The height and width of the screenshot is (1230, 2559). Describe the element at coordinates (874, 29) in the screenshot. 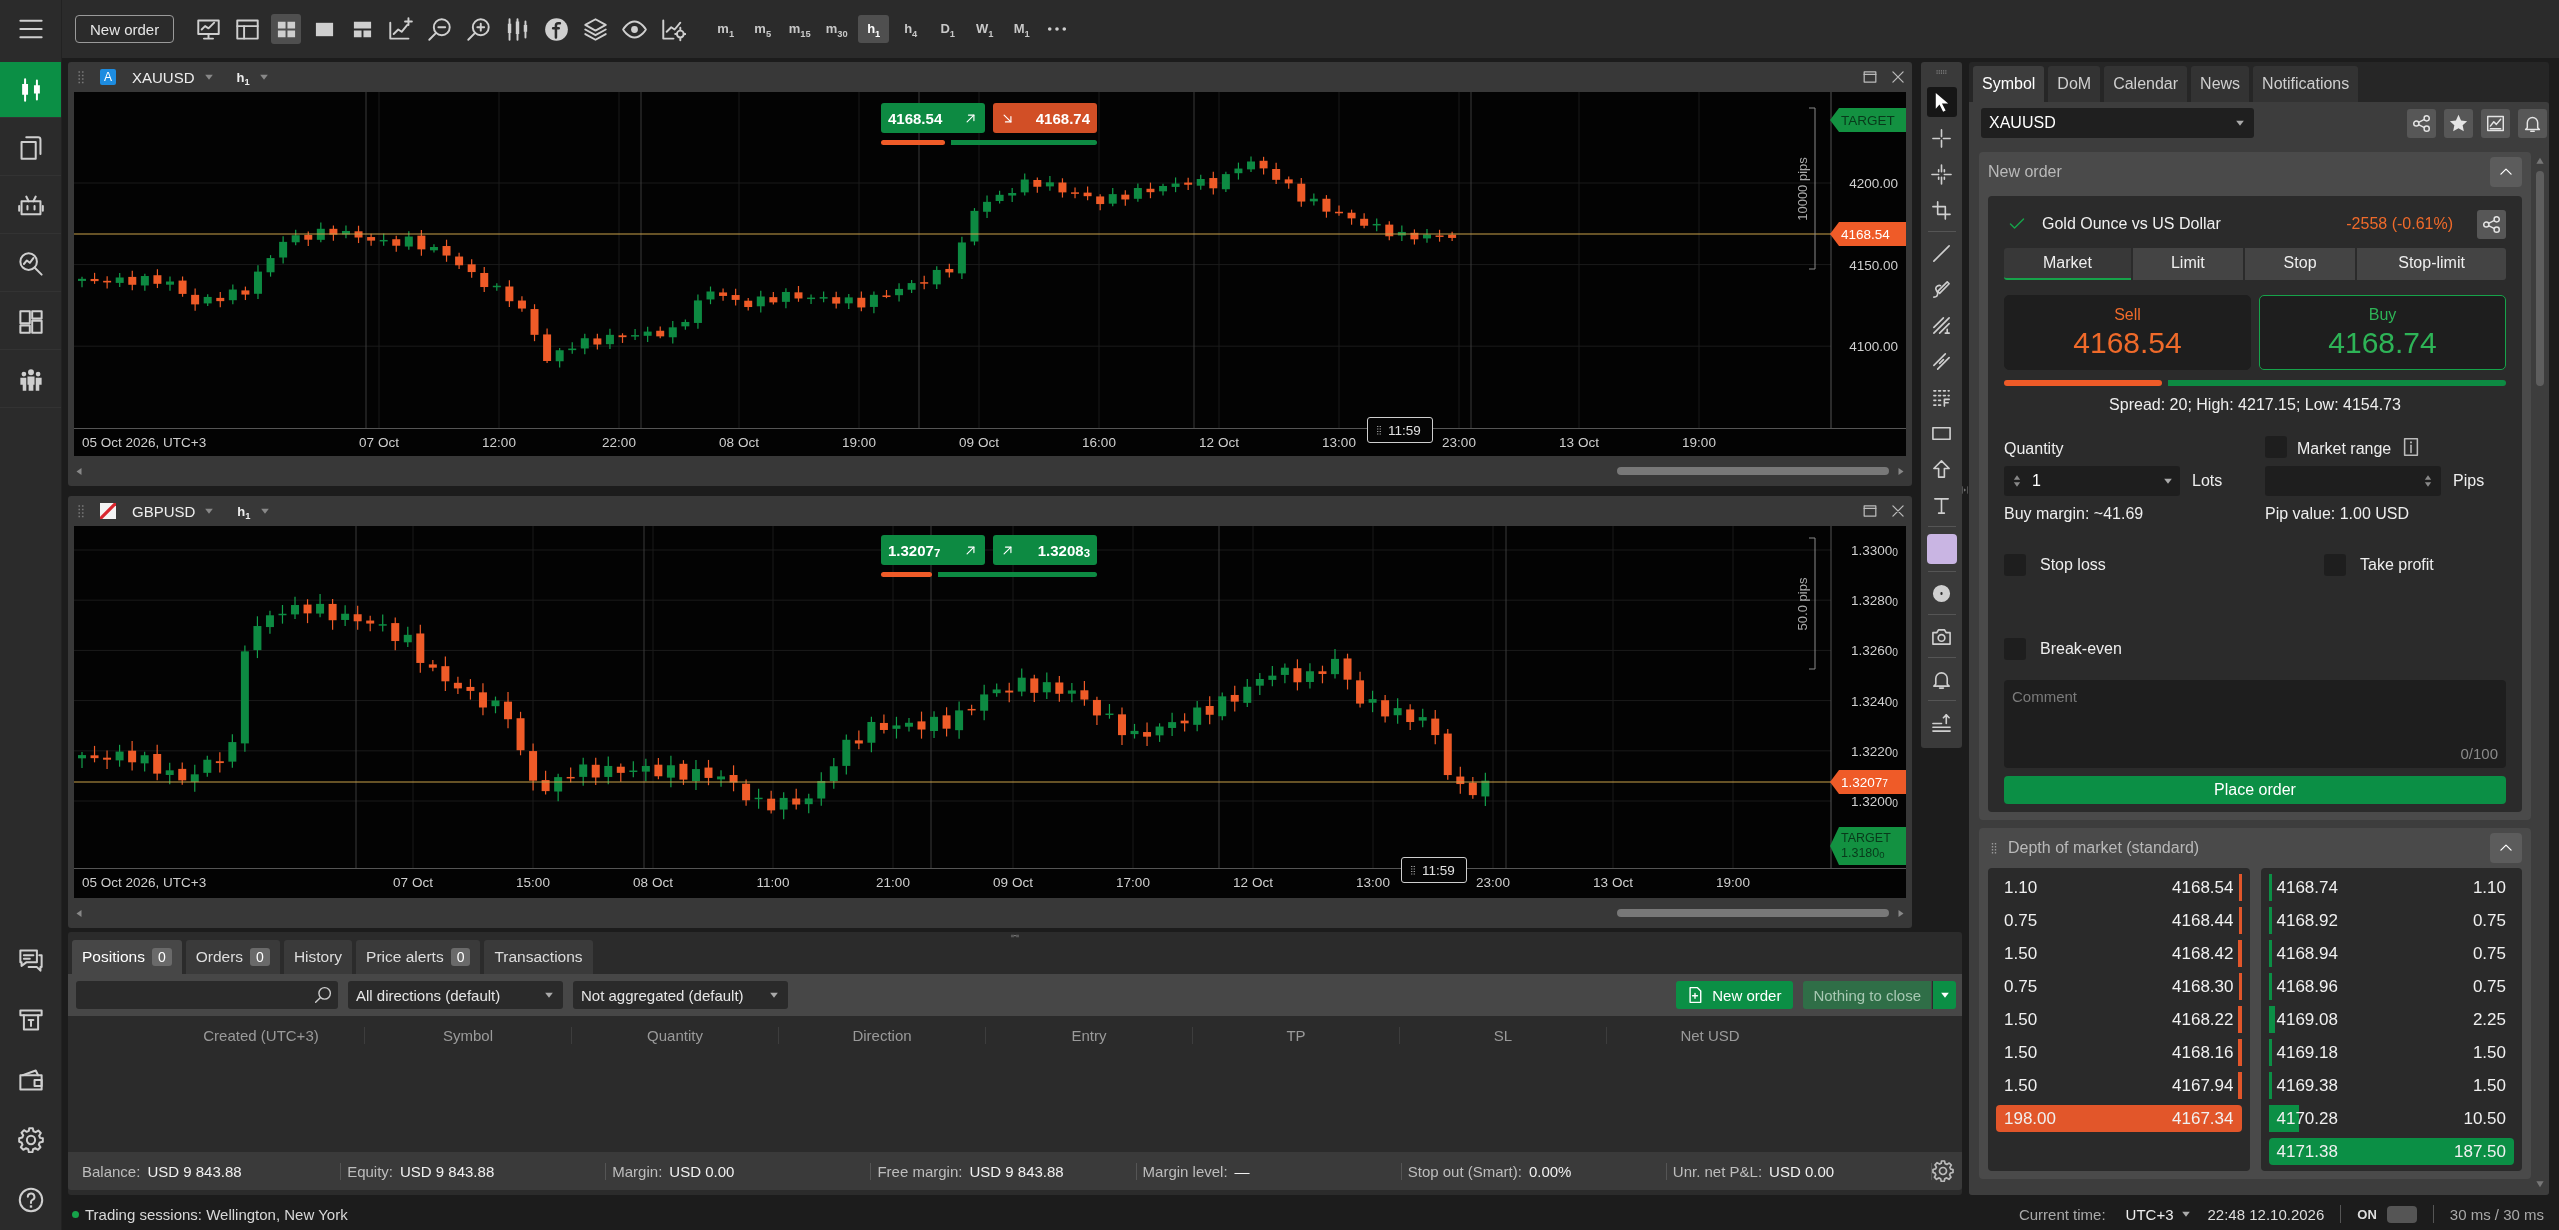

I see `timeframe-button: h$_{1}$` at that location.